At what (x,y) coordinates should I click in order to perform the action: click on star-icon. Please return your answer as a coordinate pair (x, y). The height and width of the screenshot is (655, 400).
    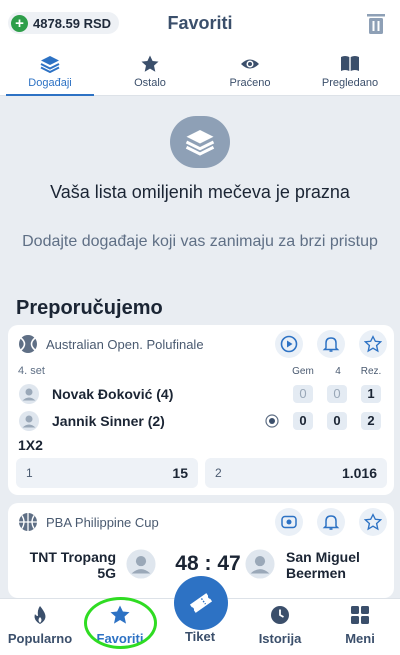
    Looking at the image, I should click on (150, 63).